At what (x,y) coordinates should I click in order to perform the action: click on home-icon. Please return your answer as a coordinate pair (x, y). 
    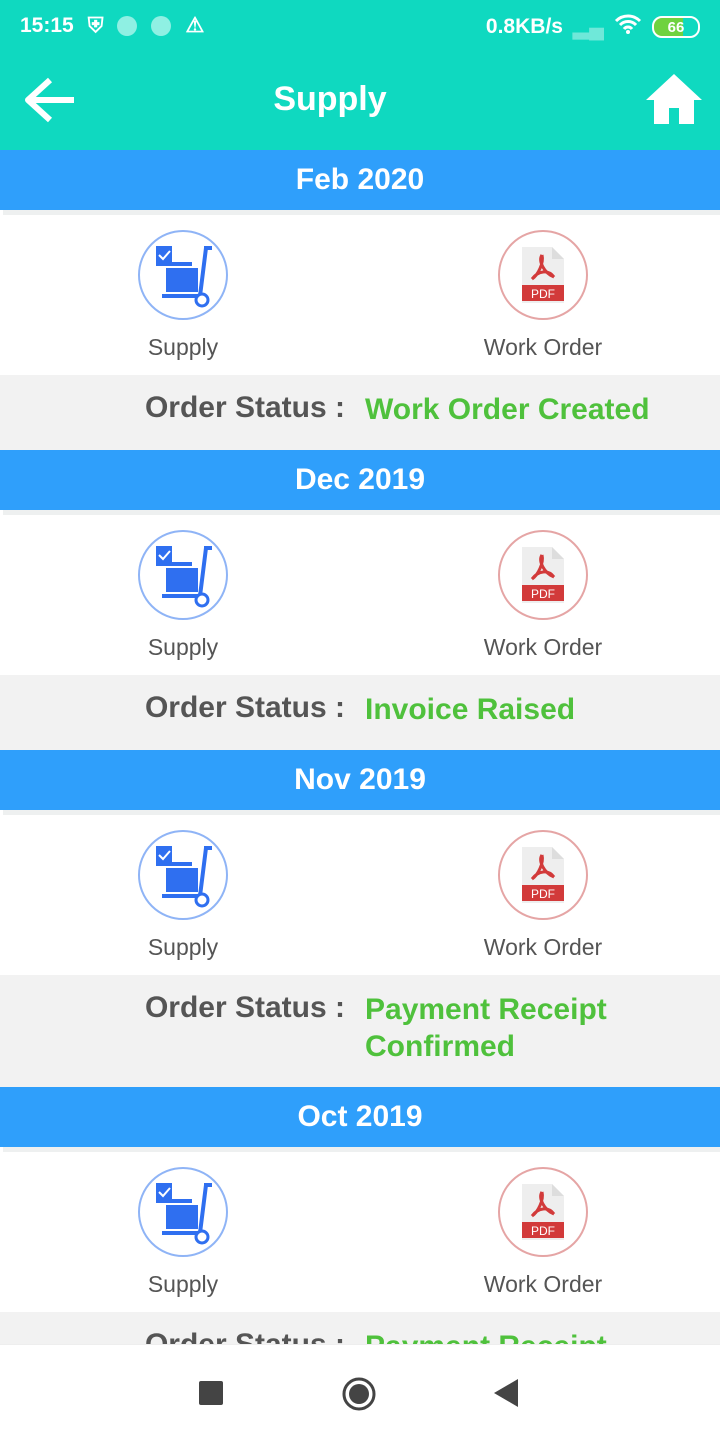
    Looking at the image, I should click on (674, 101).